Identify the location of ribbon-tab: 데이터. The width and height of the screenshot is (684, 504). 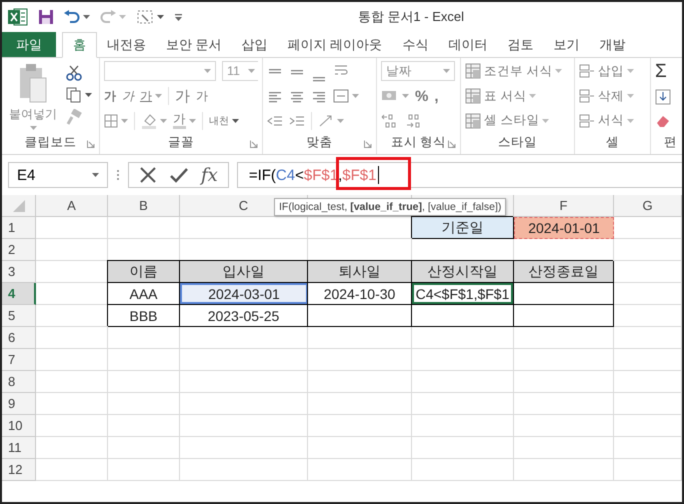
(468, 44).